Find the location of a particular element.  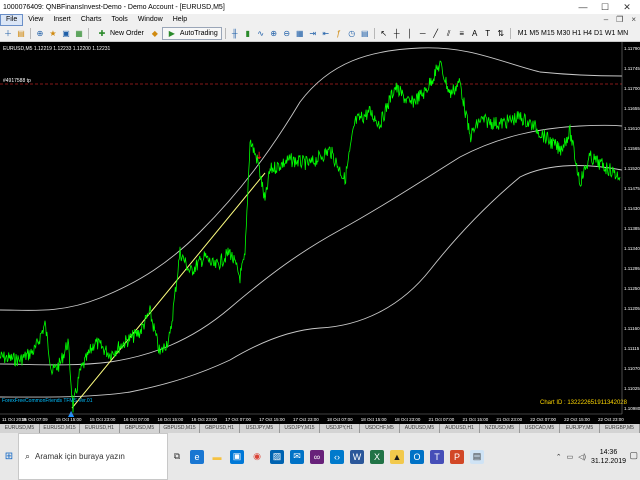

chart-tab: GBPUSD,M5 is located at coordinates (140, 428).